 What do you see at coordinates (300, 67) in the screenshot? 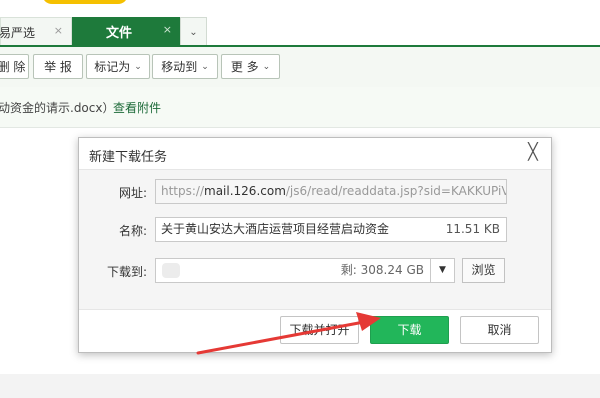
I see `mail-toolbar: 删 除 举 报 标记为 ⌄ 移动到 ⌄ 更 多 ⌄` at bounding box center [300, 67].